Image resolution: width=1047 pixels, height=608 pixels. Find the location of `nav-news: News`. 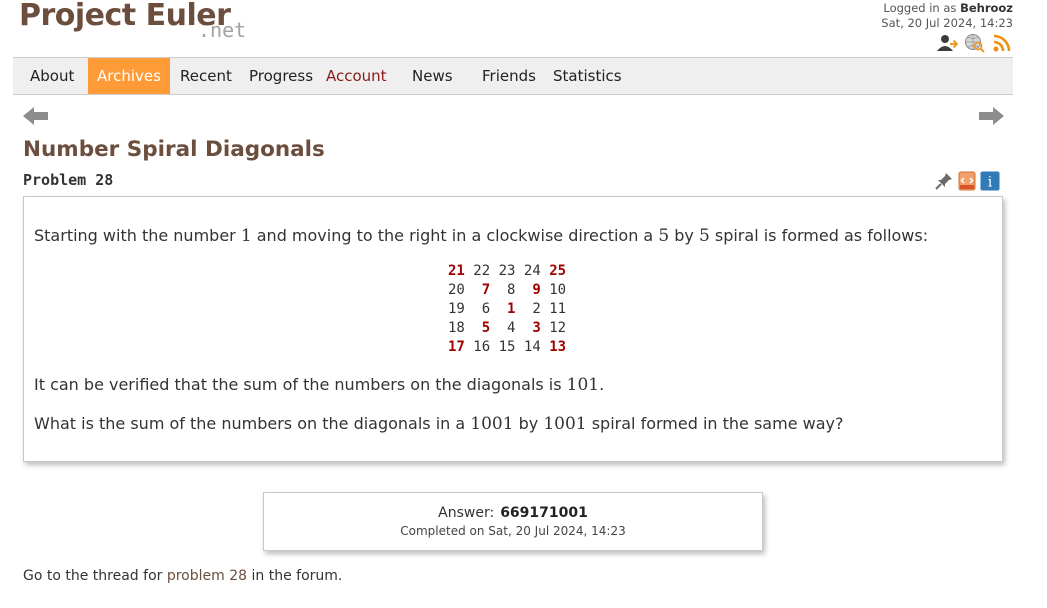

nav-news: News is located at coordinates (432, 76).